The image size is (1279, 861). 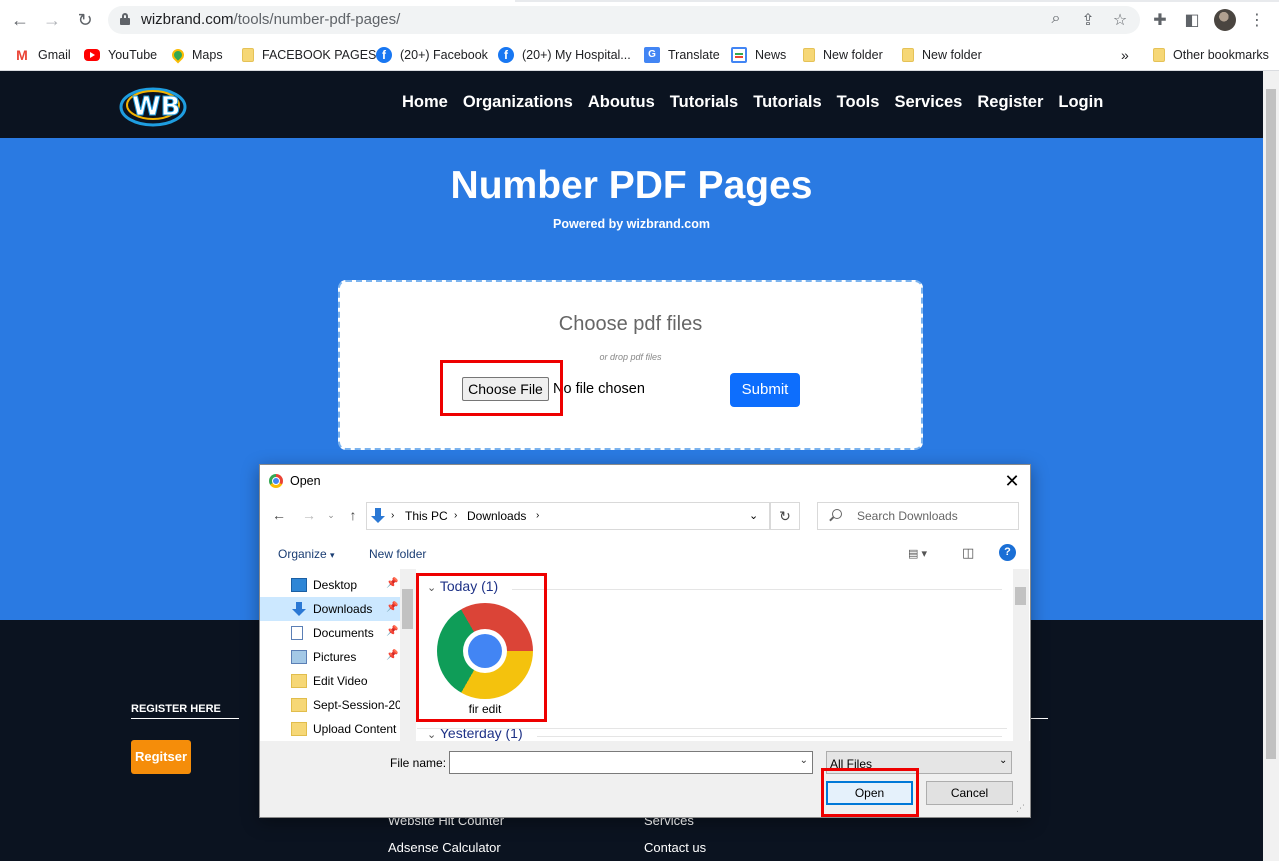 I want to click on bookmark-maps: Maps, so click(x=196, y=55).